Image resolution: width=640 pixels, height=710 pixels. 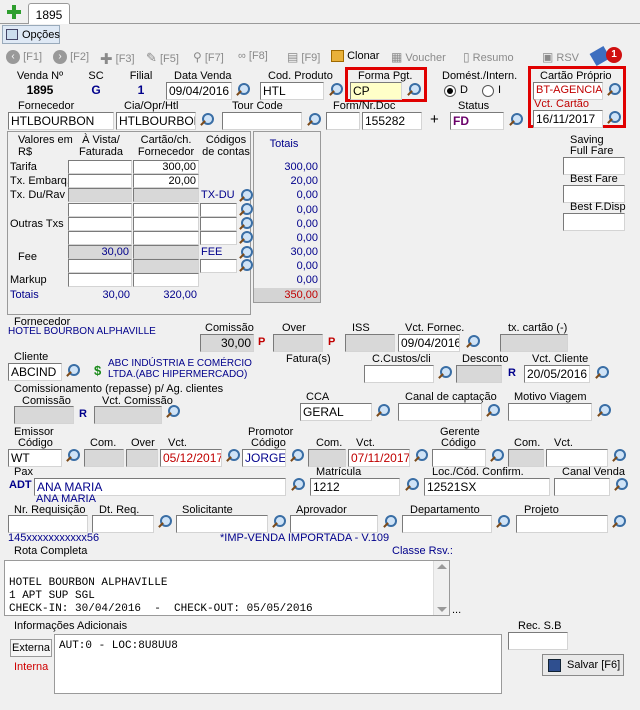 What do you see at coordinates (72, 456) in the screenshot?
I see `emissor-search-icon` at bounding box center [72, 456].